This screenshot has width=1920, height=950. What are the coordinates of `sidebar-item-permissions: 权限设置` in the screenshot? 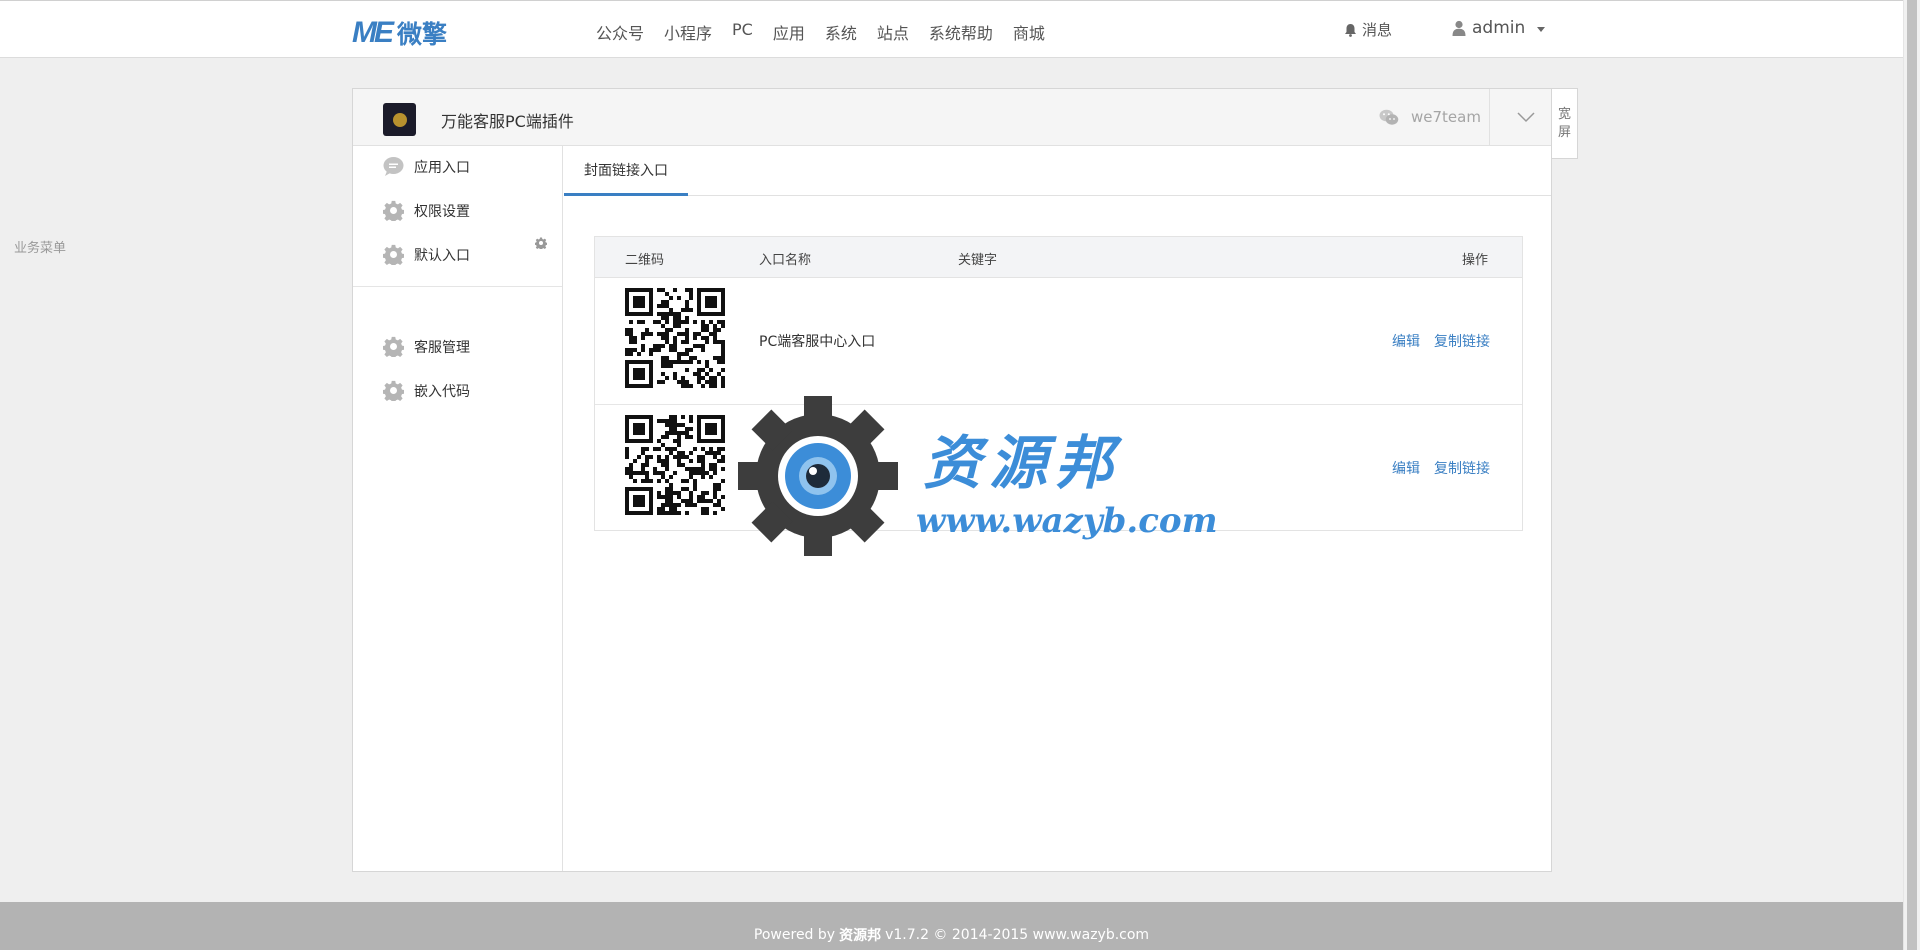 It's located at (426, 210).